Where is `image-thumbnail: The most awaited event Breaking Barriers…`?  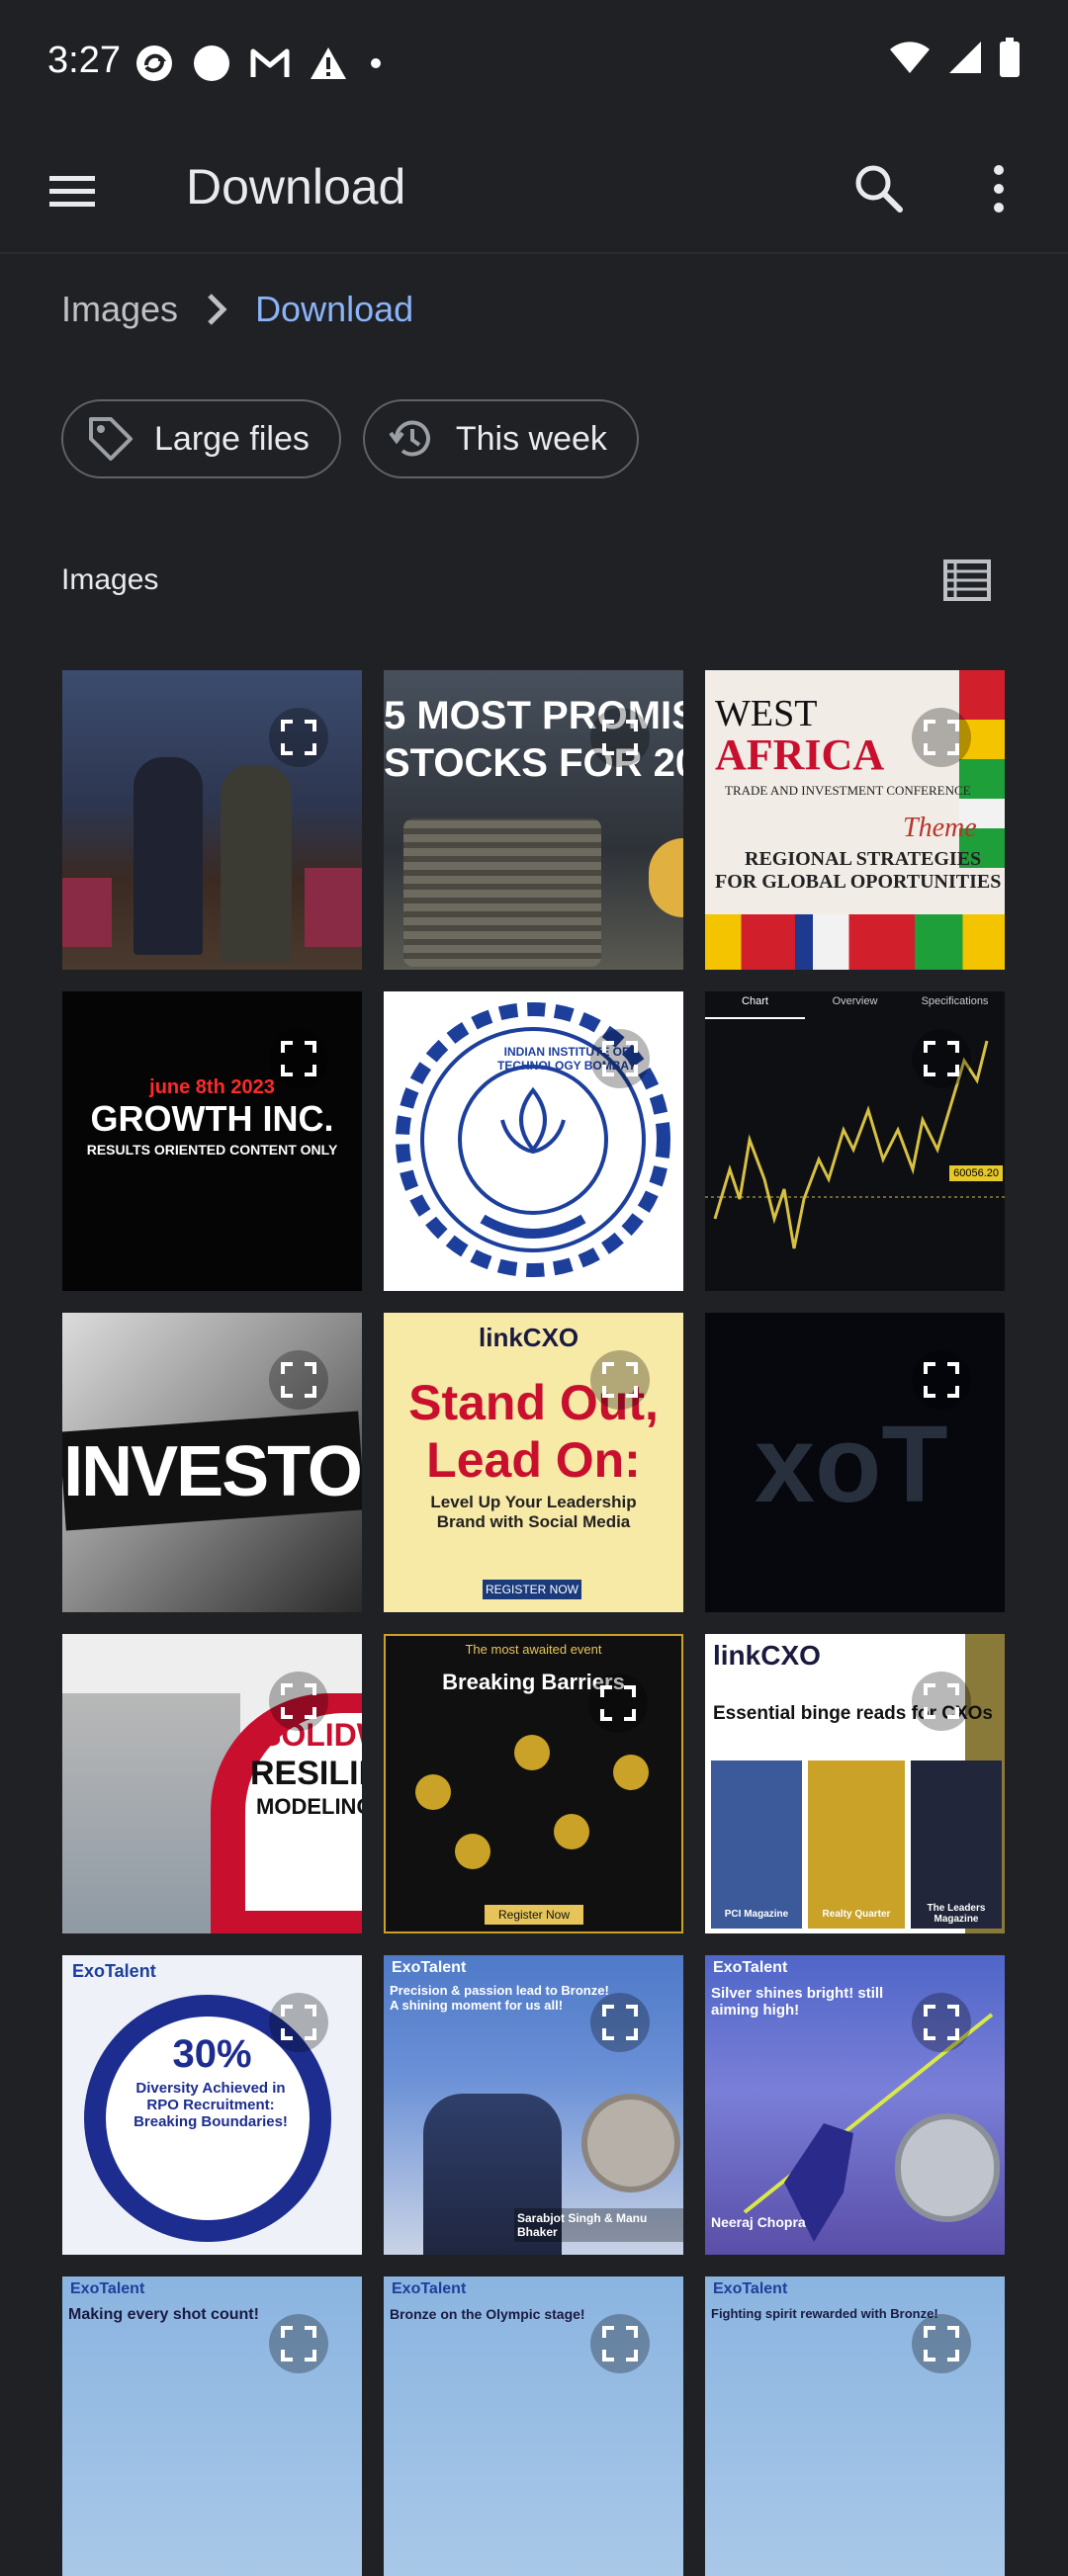
image-thumbnail: The most awaited event Breaking Barriers… is located at coordinates (533, 1783).